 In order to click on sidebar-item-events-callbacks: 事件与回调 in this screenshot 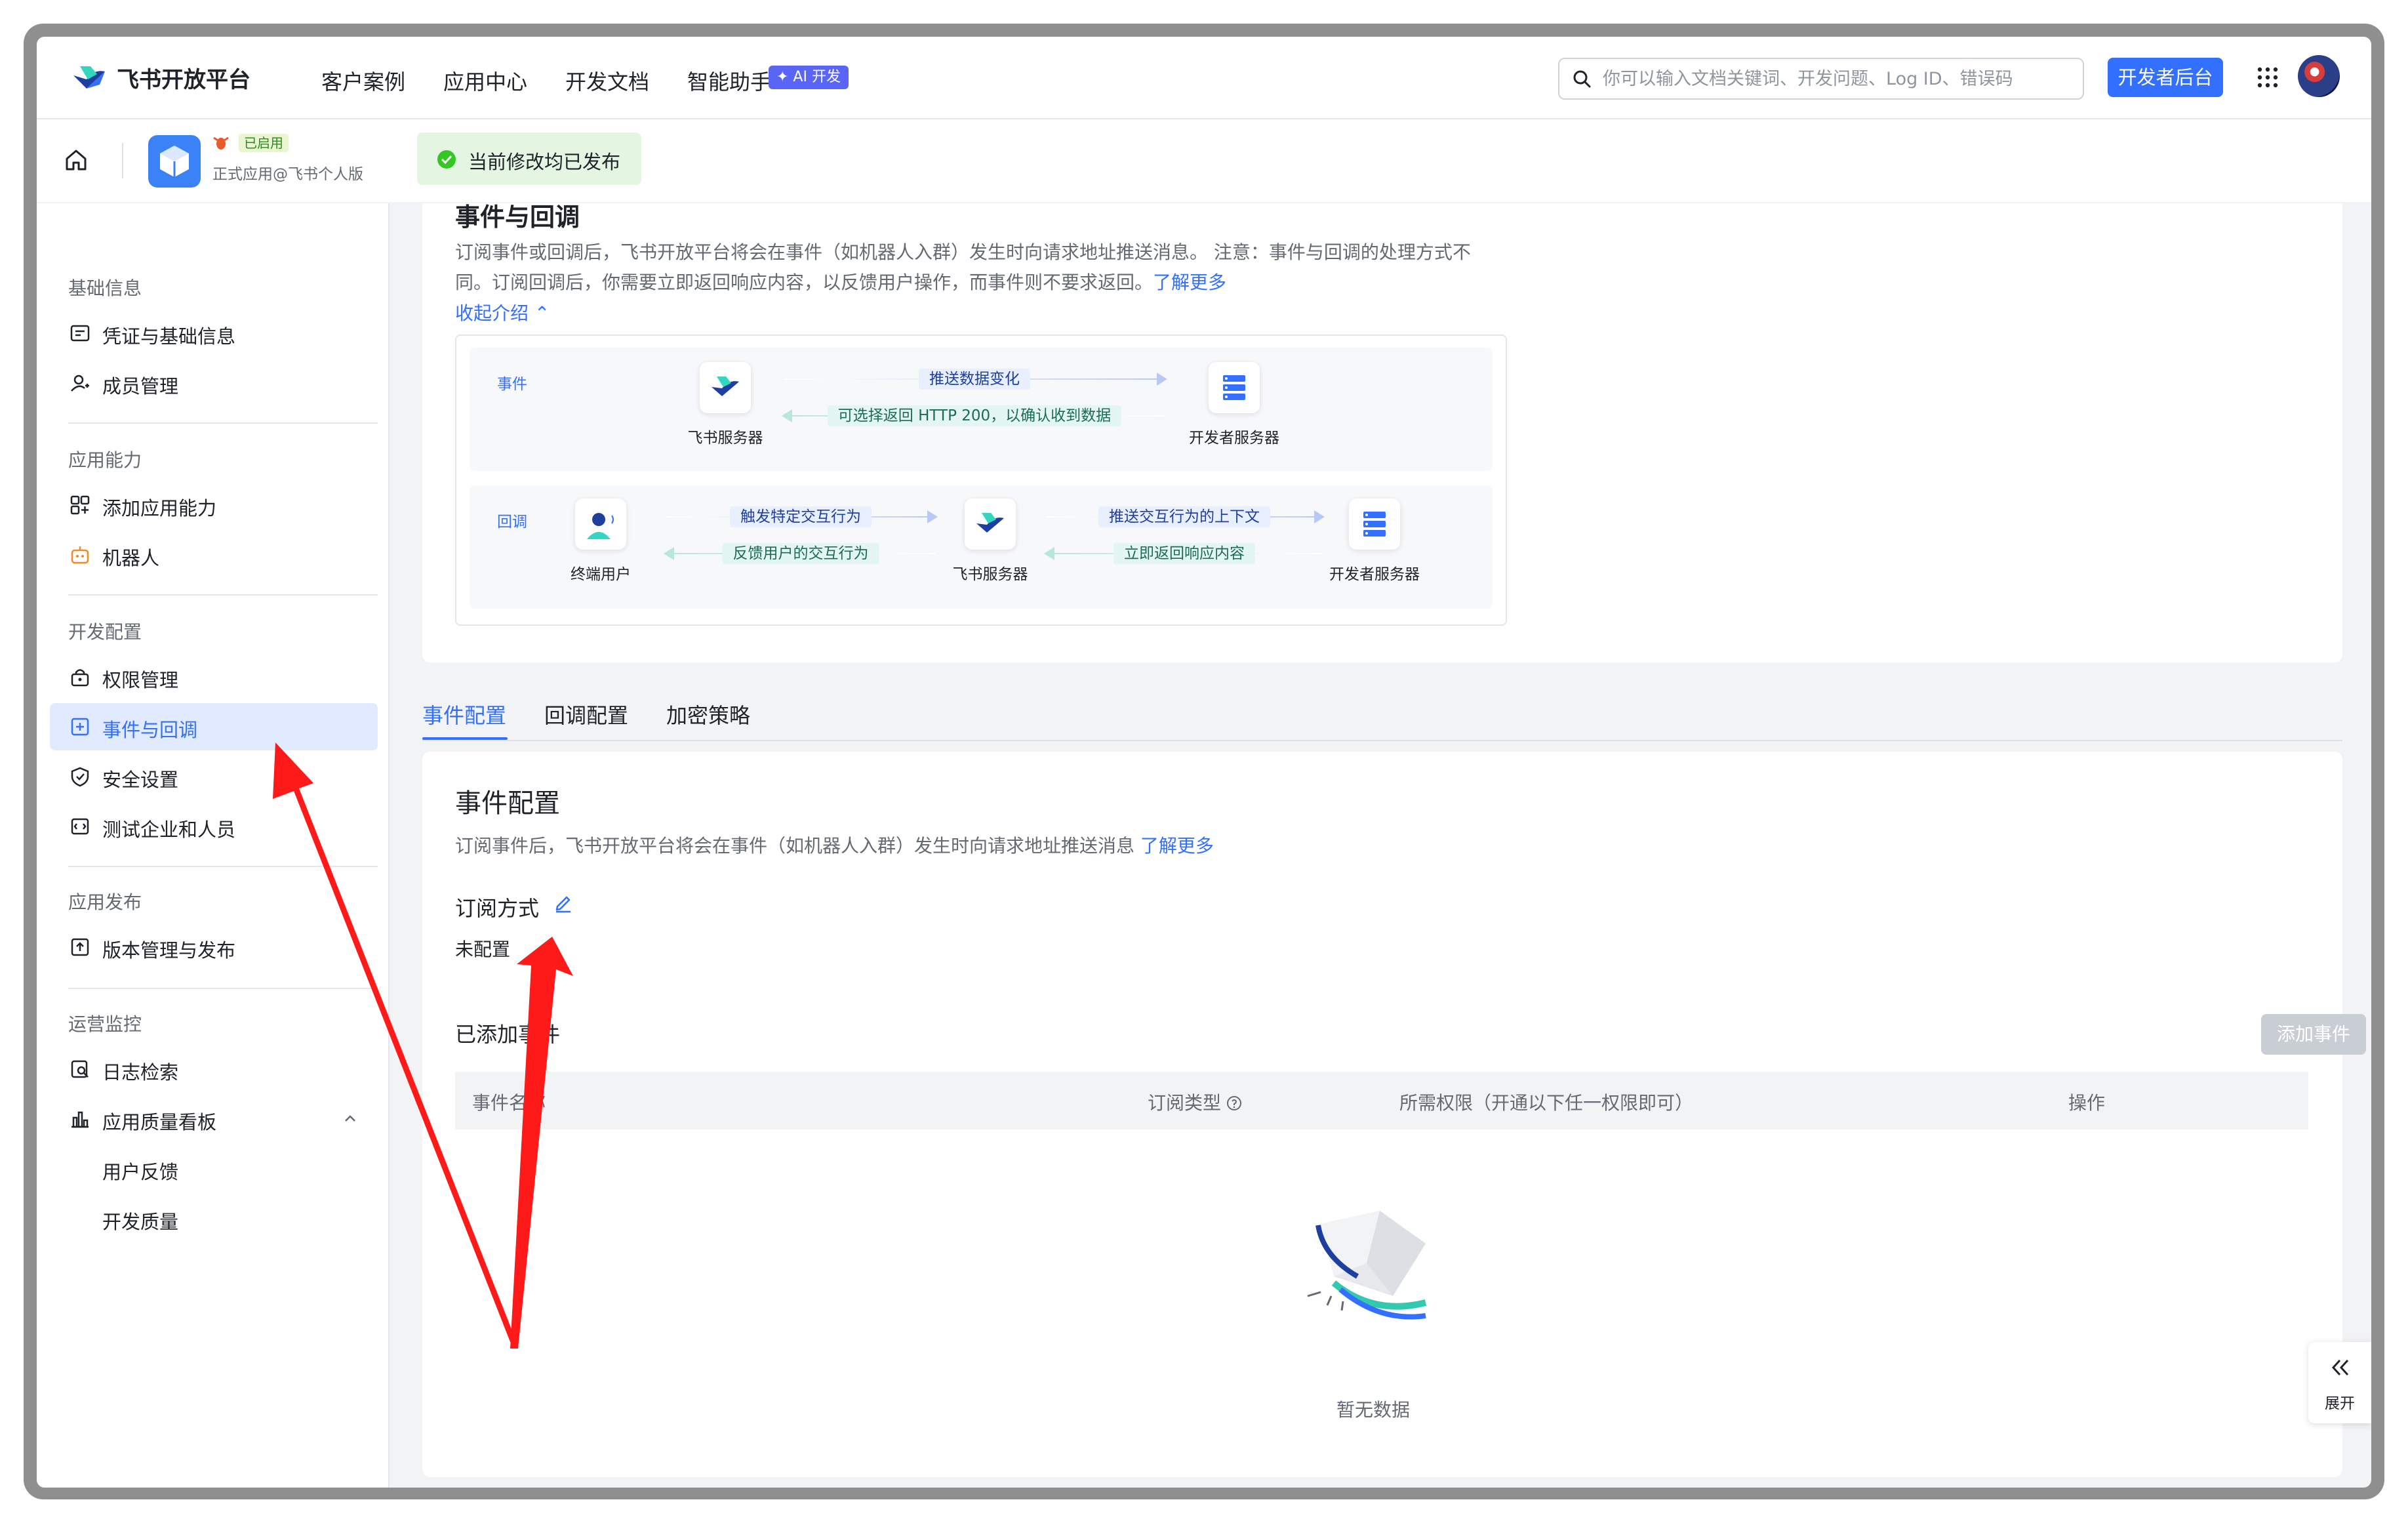, I will do `click(214, 726)`.